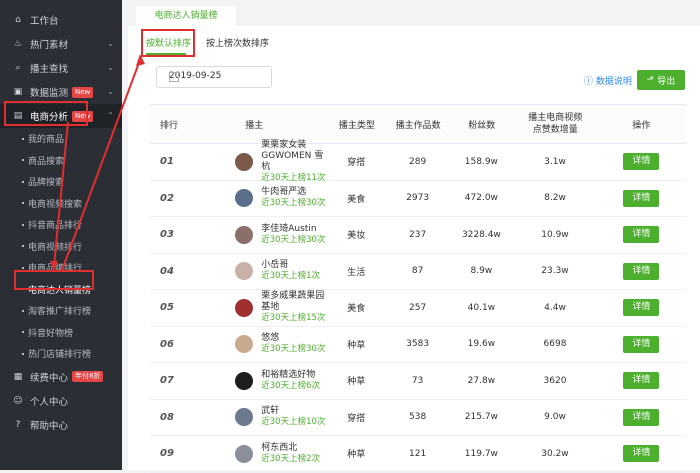 Image resolution: width=700 pixels, height=473 pixels. I want to click on annotation-arrows, so click(97, 163).